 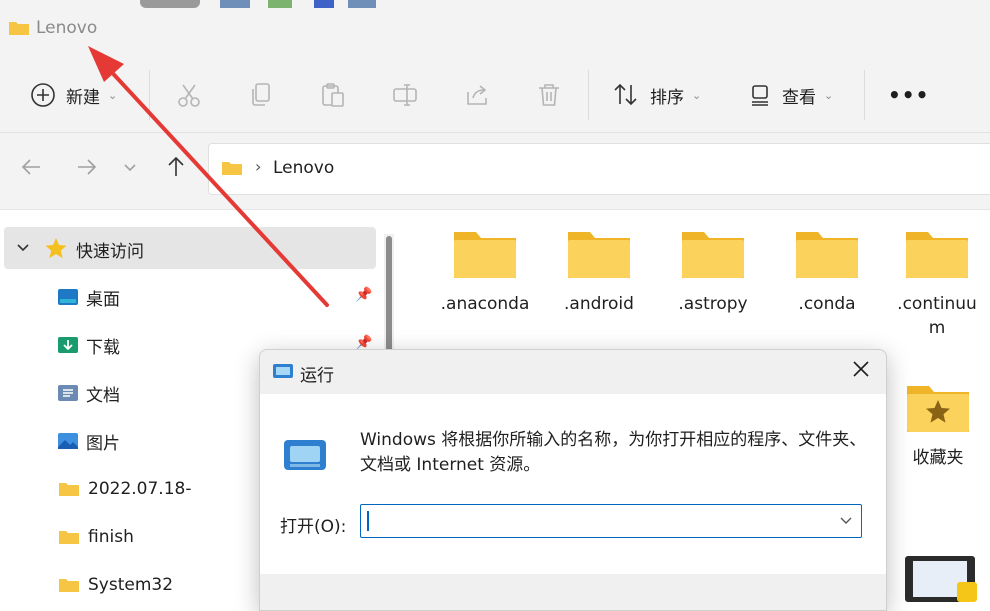 I want to click on sidebar-item-label: System32, so click(x=131, y=585).